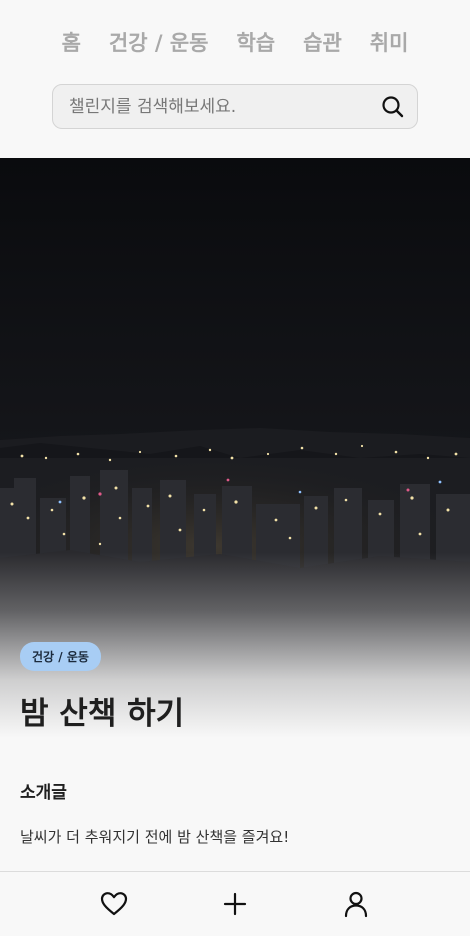 This screenshot has width=470, height=936. Describe the element at coordinates (389, 42) in the screenshot. I see `tab-hobby: 취미` at that location.